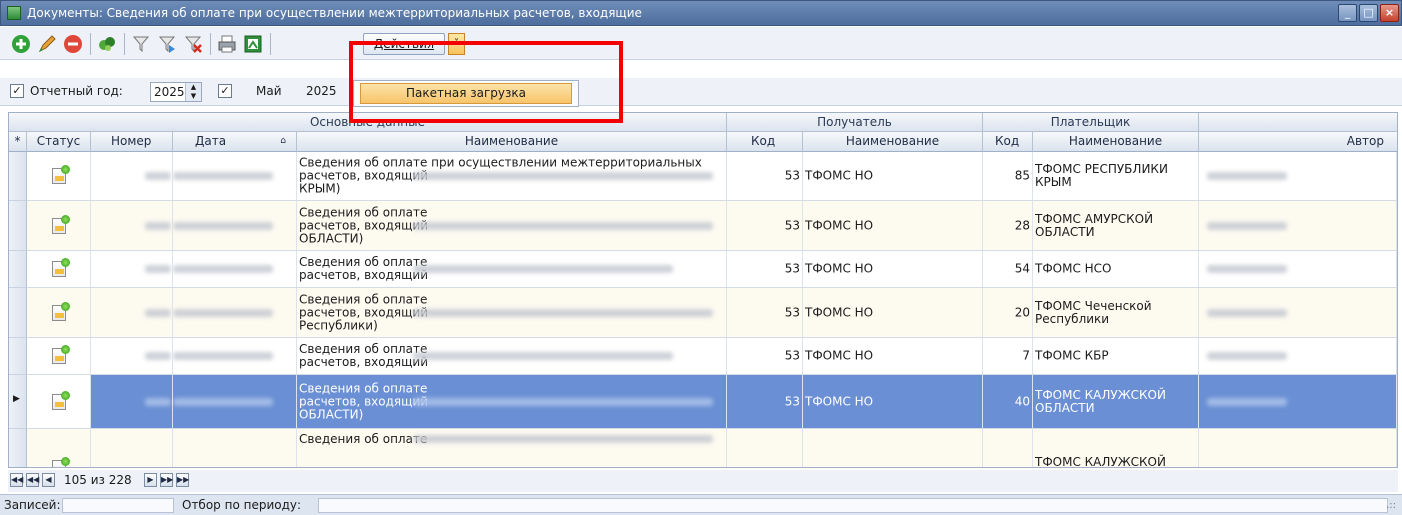 This screenshot has width=1402, height=515. What do you see at coordinates (1100, 461) in the screenshot?
I see `payer-name: ТФОМС КАЛУЖСКОЙ` at bounding box center [1100, 461].